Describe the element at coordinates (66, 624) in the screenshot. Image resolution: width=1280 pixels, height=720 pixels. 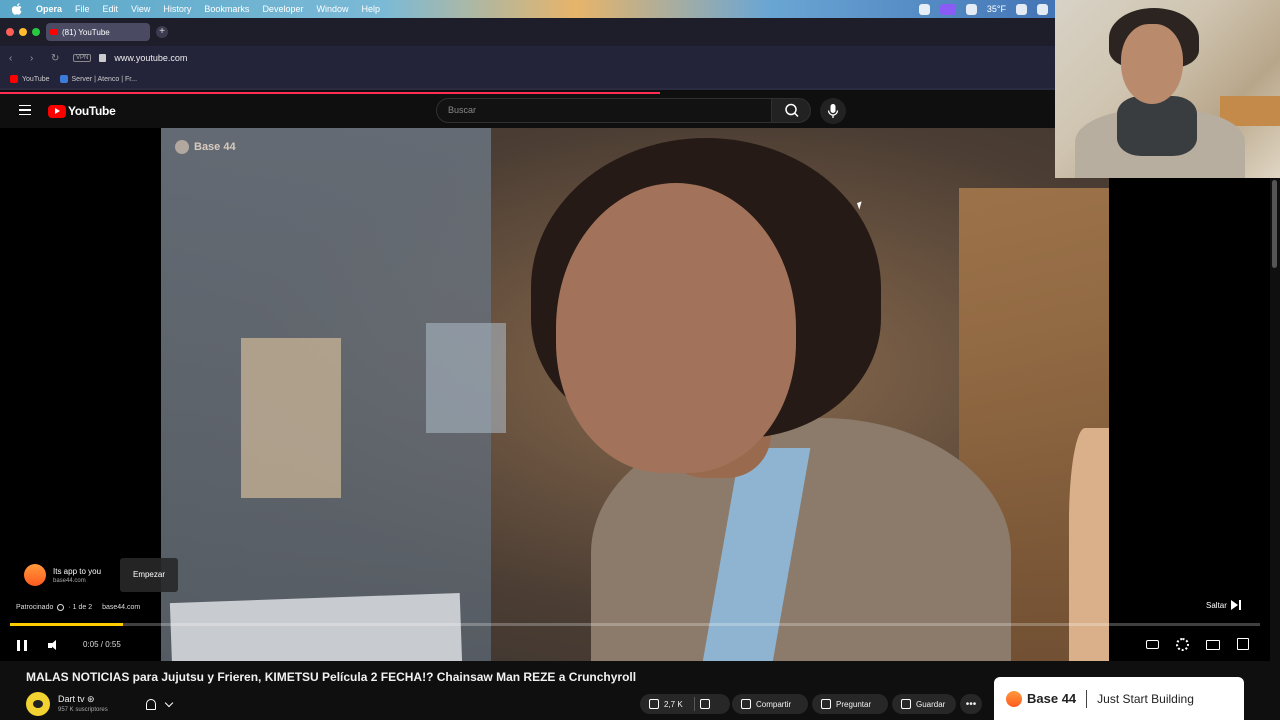
I see `progress-fill` at that location.